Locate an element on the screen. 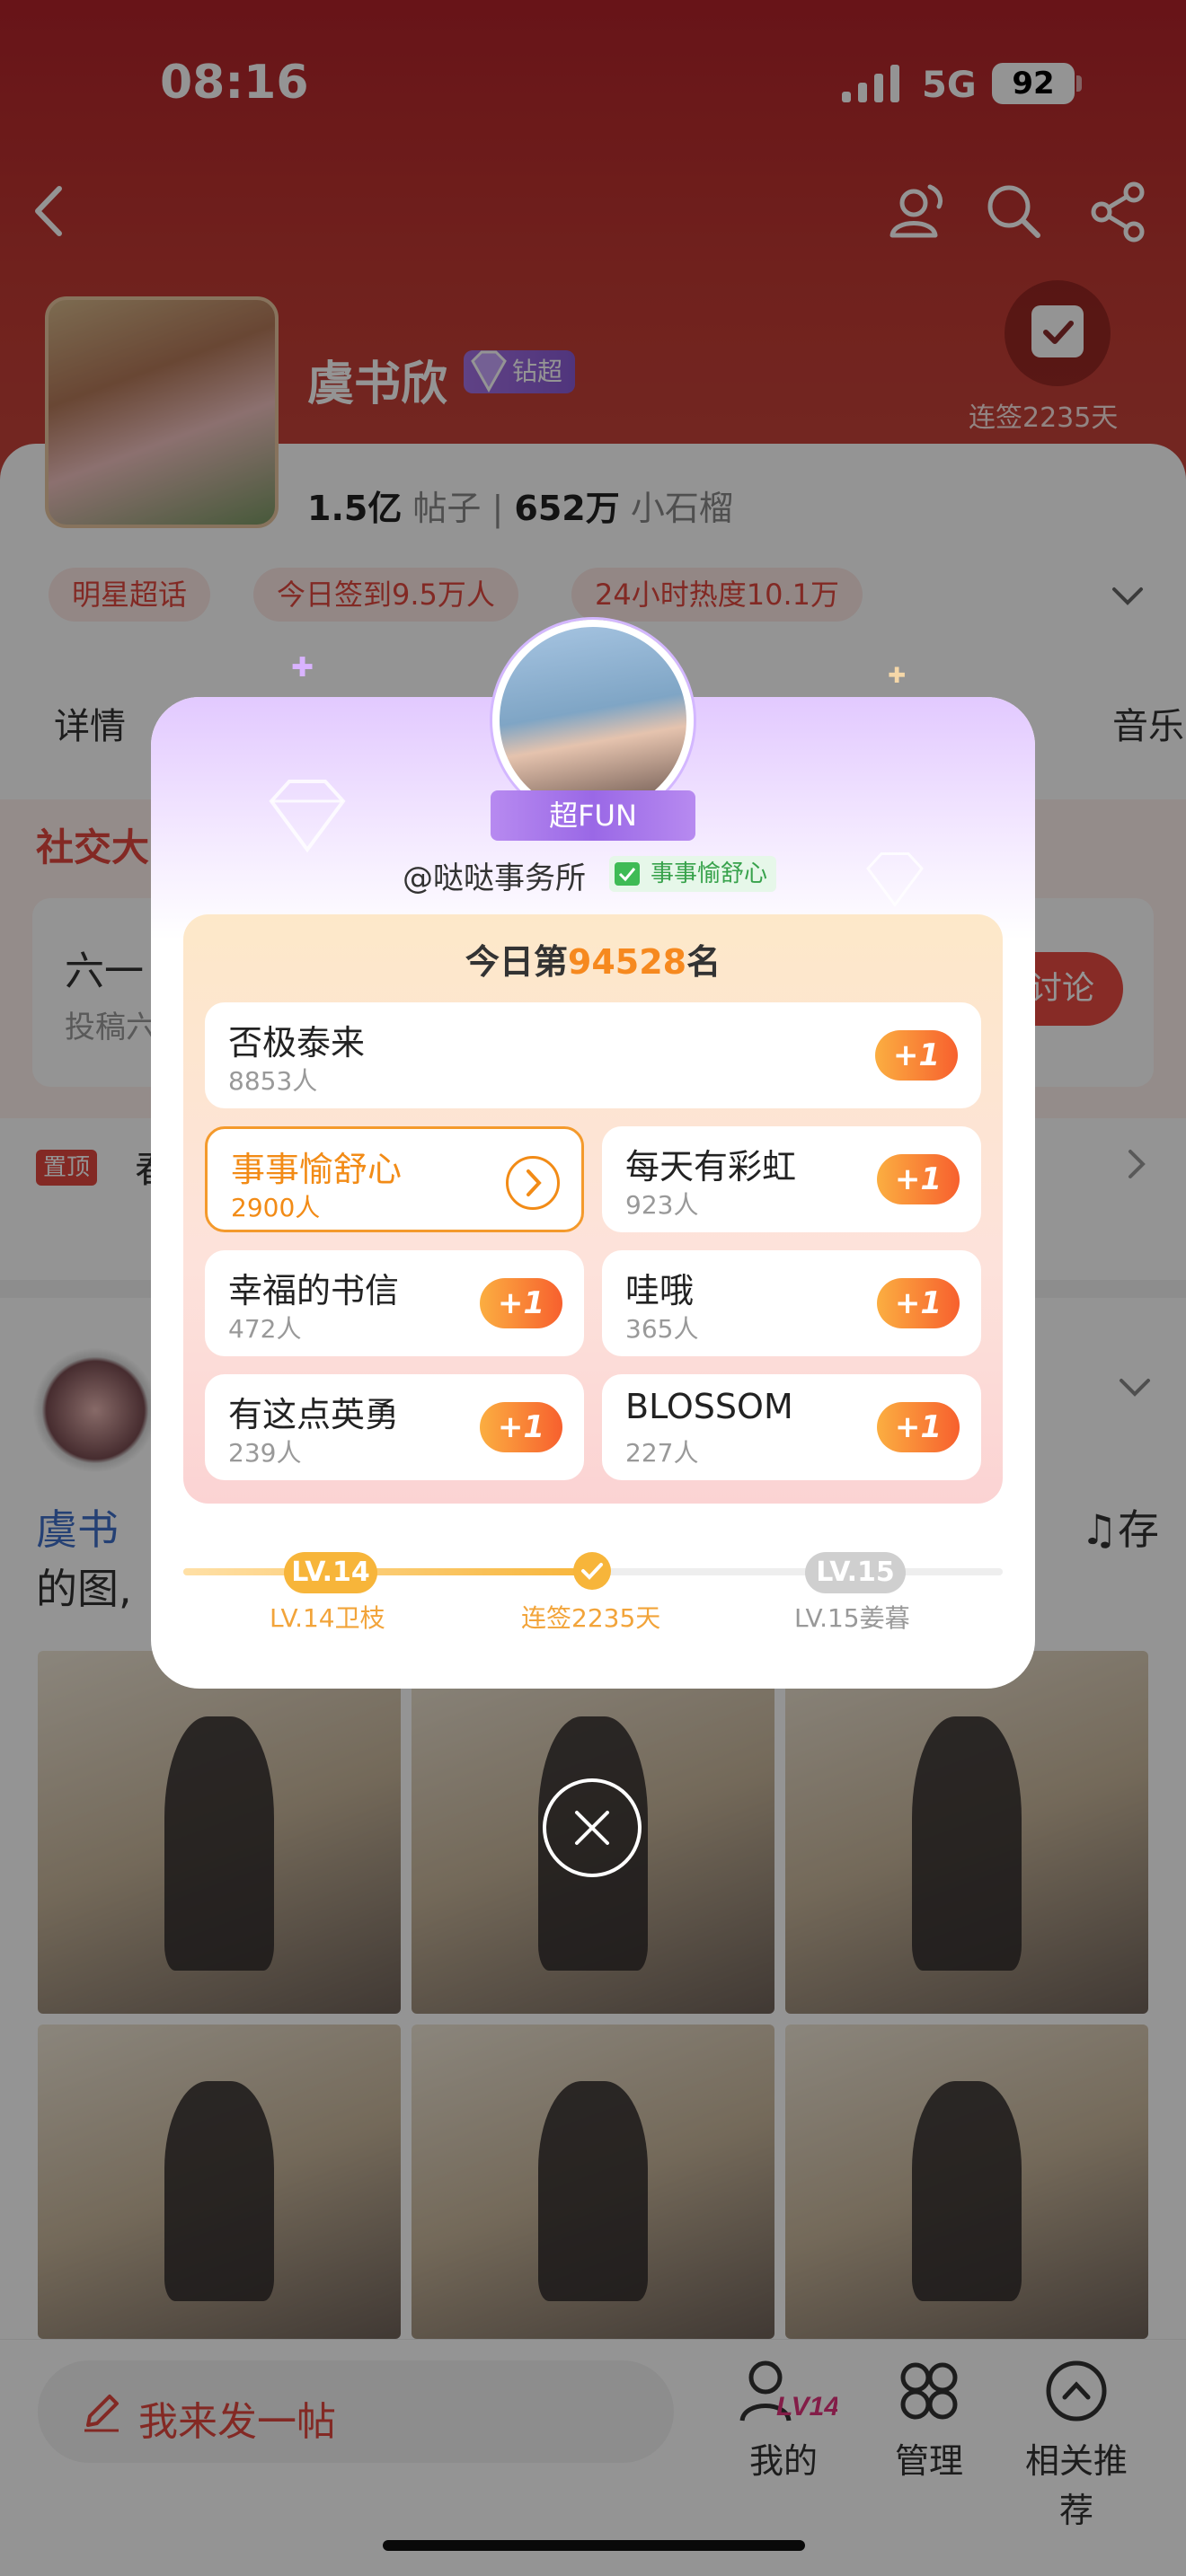  streak-label: 连签2235天 is located at coordinates (591, 1618).